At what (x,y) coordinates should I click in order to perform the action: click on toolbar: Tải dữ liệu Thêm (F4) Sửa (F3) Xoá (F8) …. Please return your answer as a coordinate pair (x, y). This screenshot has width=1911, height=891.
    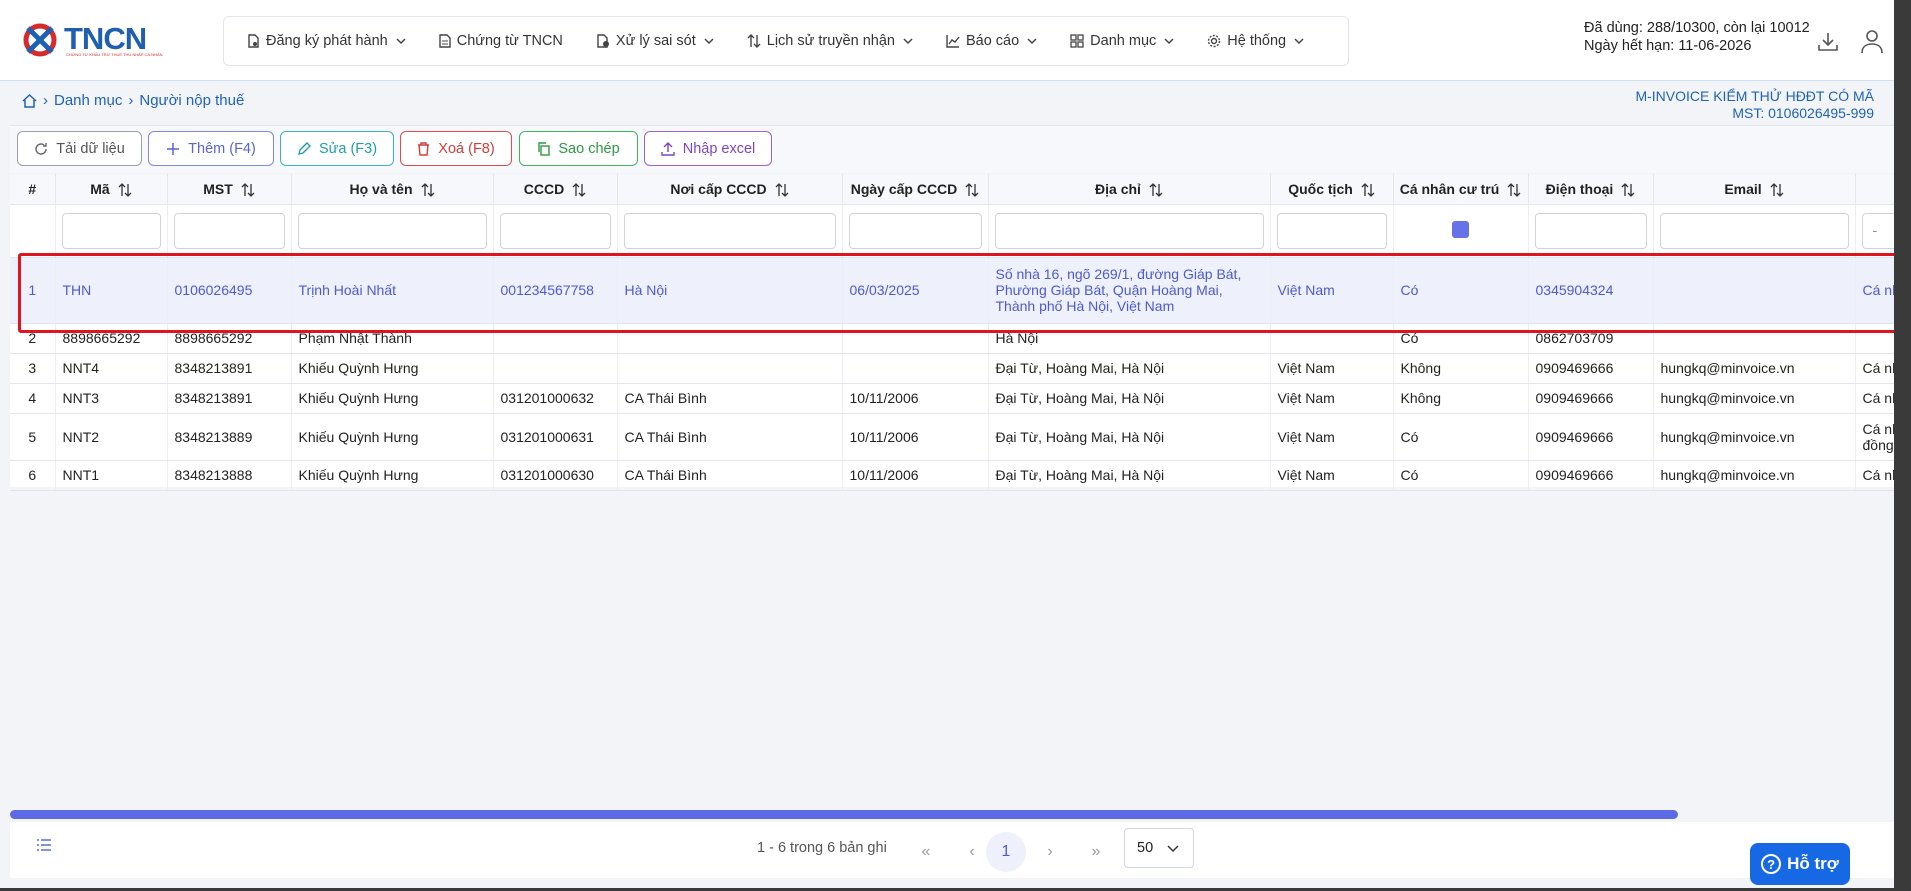
    Looking at the image, I should click on (952, 149).